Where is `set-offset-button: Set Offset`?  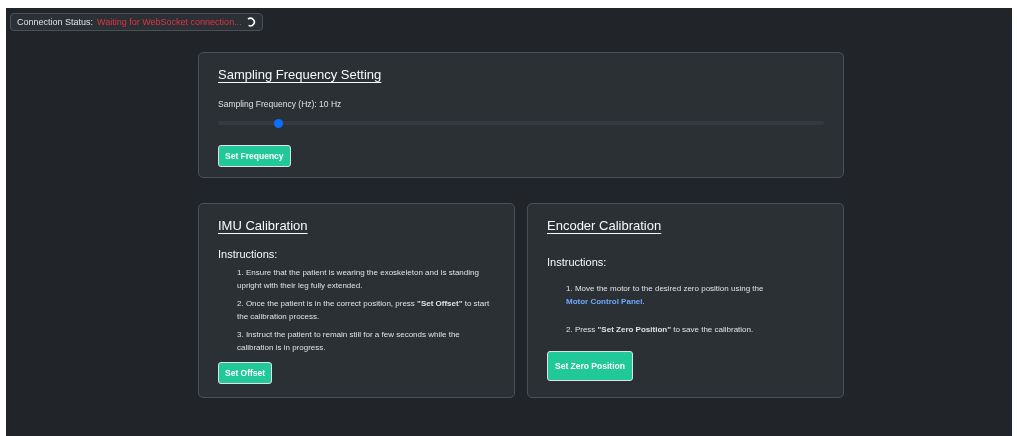
set-offset-button: Set Offset is located at coordinates (245, 373).